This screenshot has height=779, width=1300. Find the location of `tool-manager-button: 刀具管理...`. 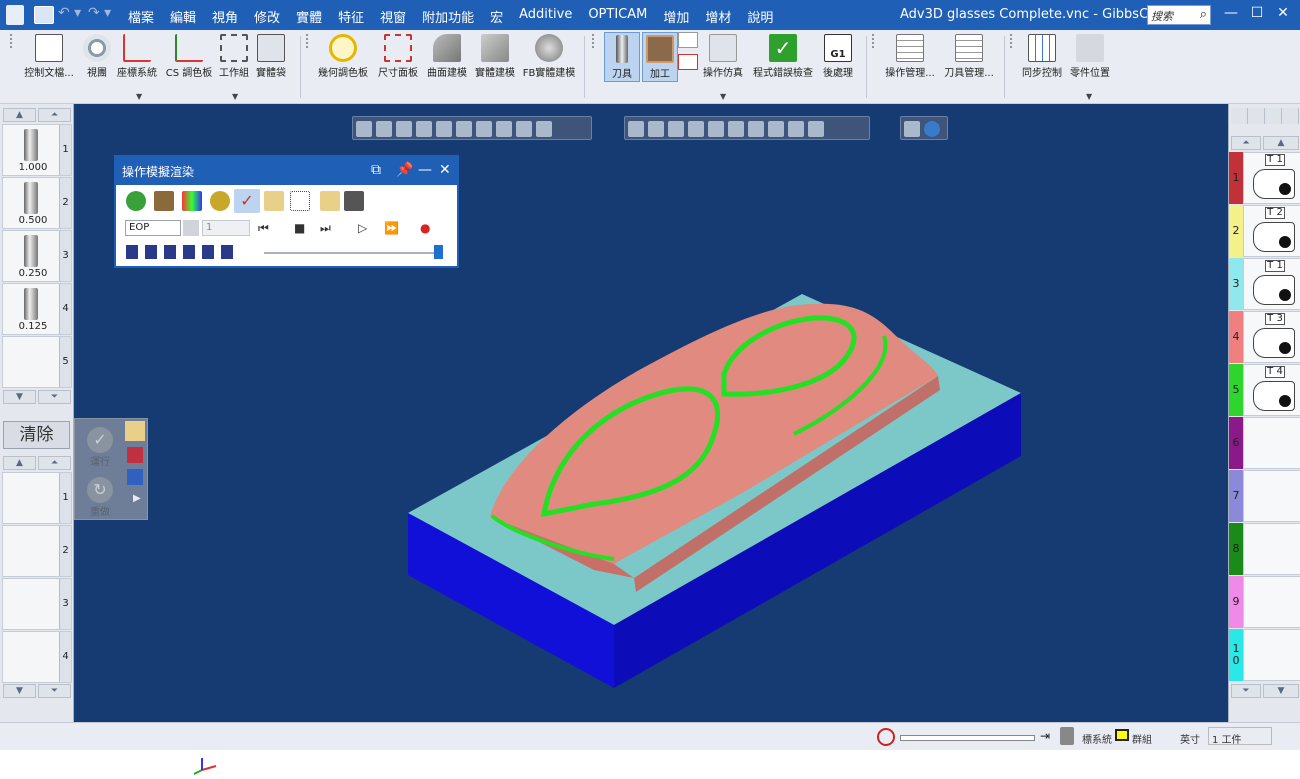

tool-manager-button: 刀具管理... is located at coordinates (969, 55).